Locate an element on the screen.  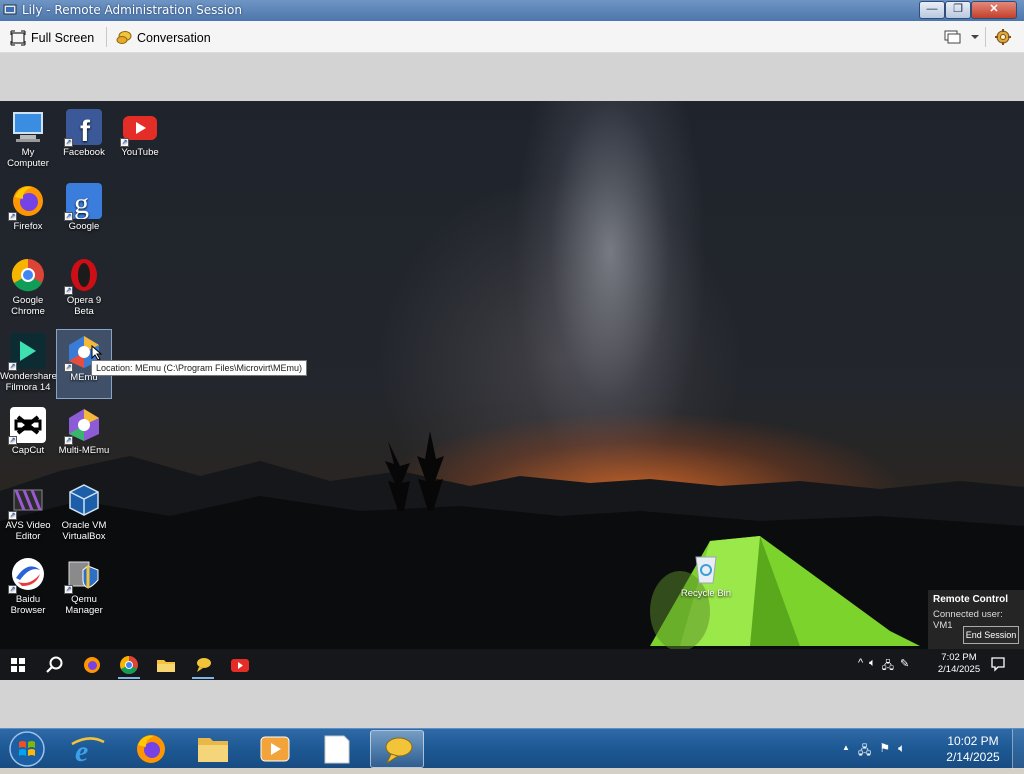
remote-time: 7:02 PM is located at coordinates (959, 657).